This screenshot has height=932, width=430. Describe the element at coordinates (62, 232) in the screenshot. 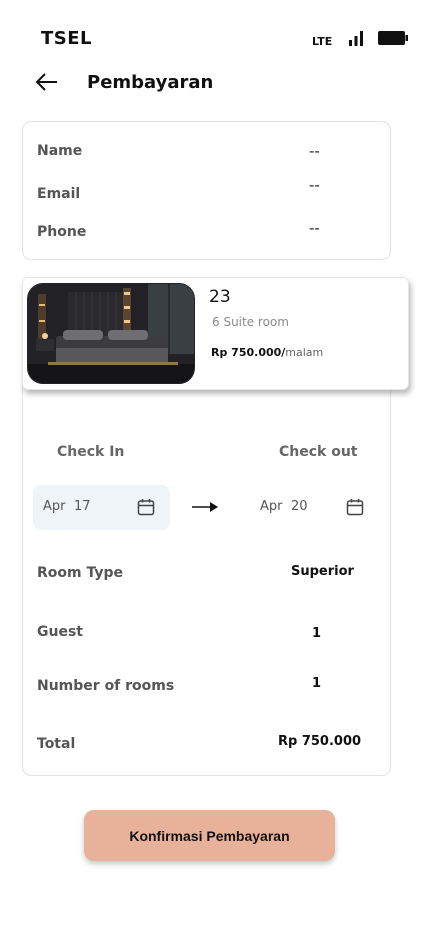

I see `phone-label: Phone` at that location.